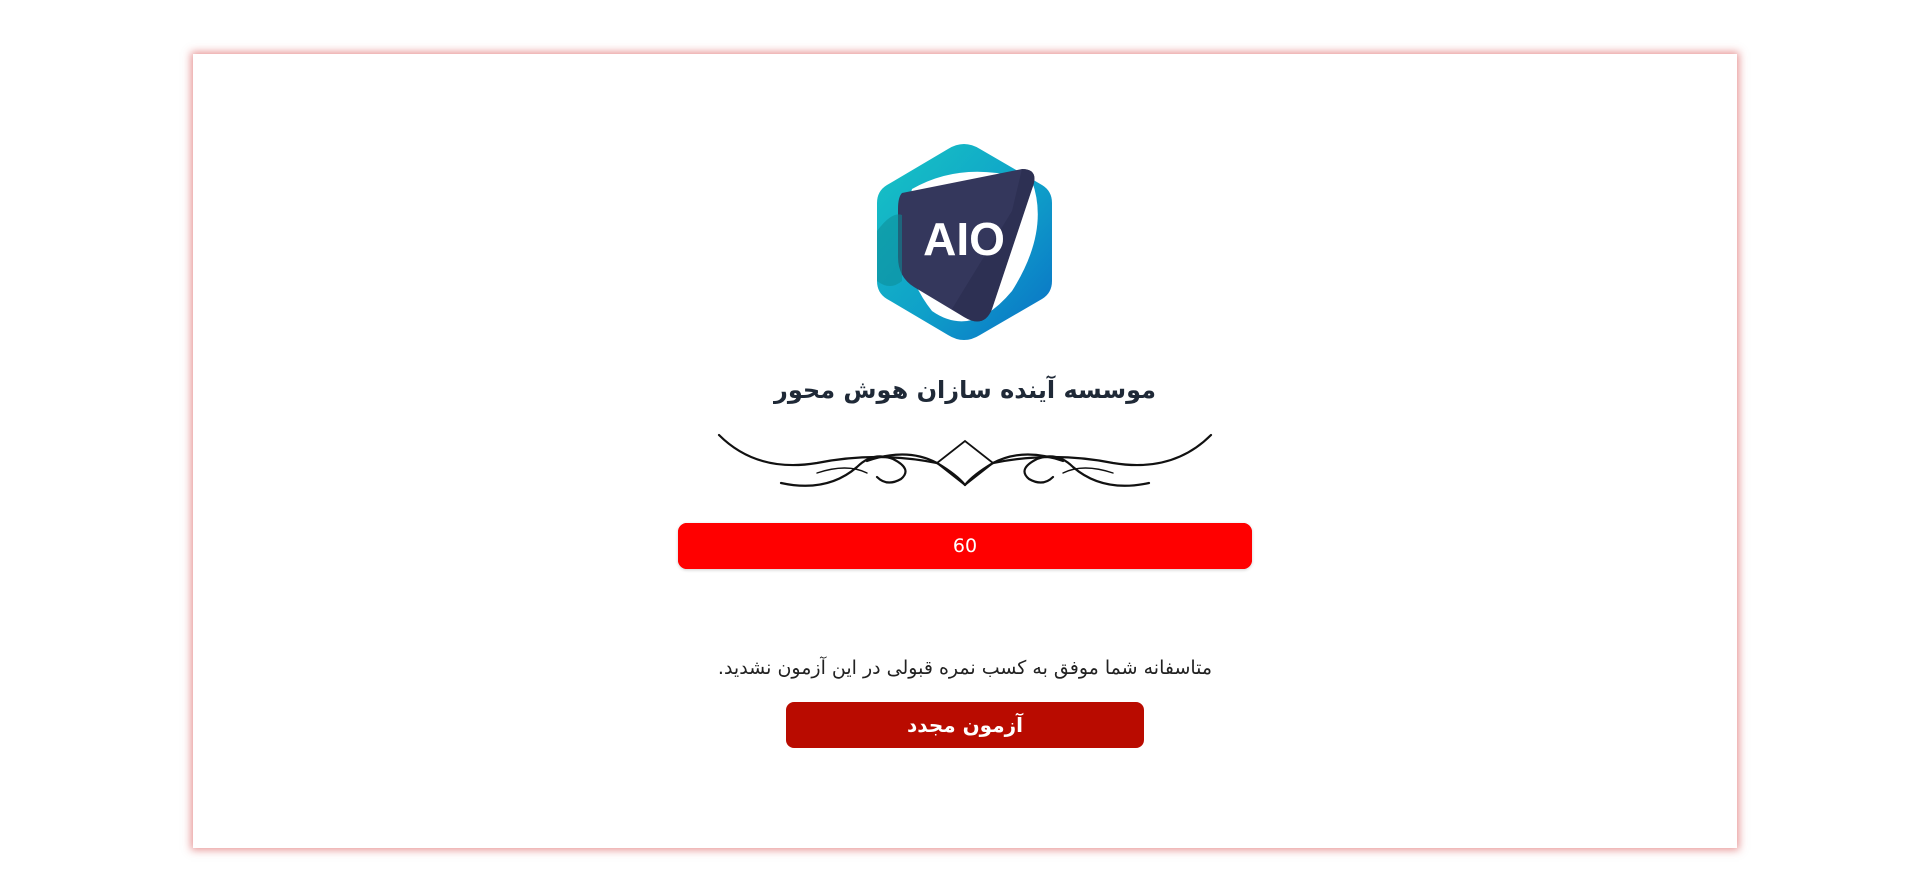  What do you see at coordinates (964, 239) in the screenshot?
I see `logo-text: AIO` at bounding box center [964, 239].